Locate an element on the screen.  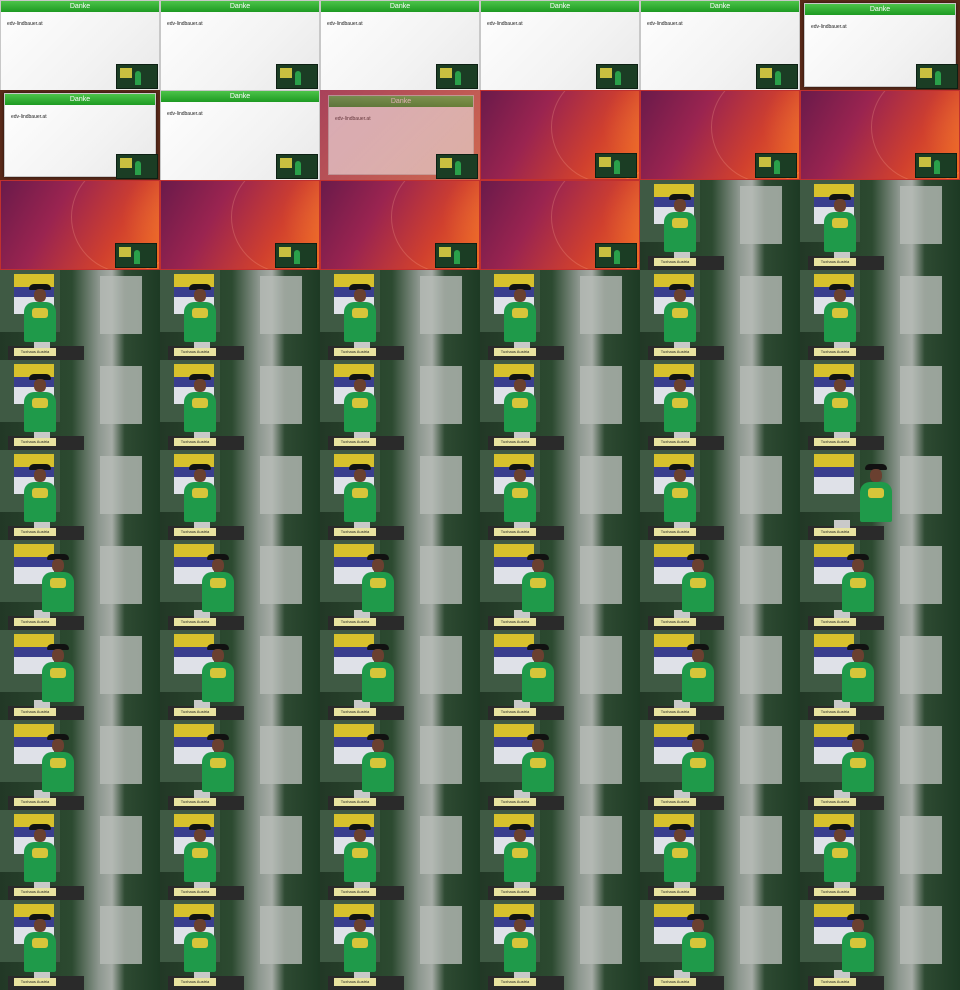
poster-header is located at coordinates (834, 460).